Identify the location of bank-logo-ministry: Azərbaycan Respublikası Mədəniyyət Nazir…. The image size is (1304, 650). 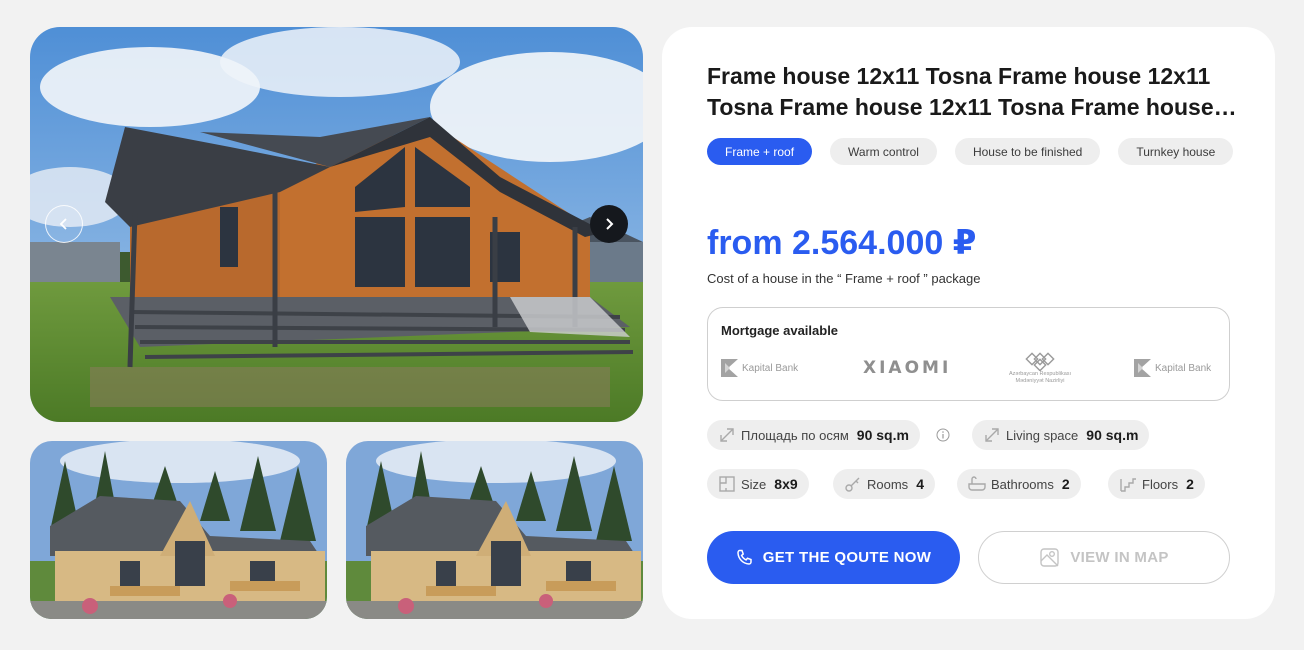
(1040, 368).